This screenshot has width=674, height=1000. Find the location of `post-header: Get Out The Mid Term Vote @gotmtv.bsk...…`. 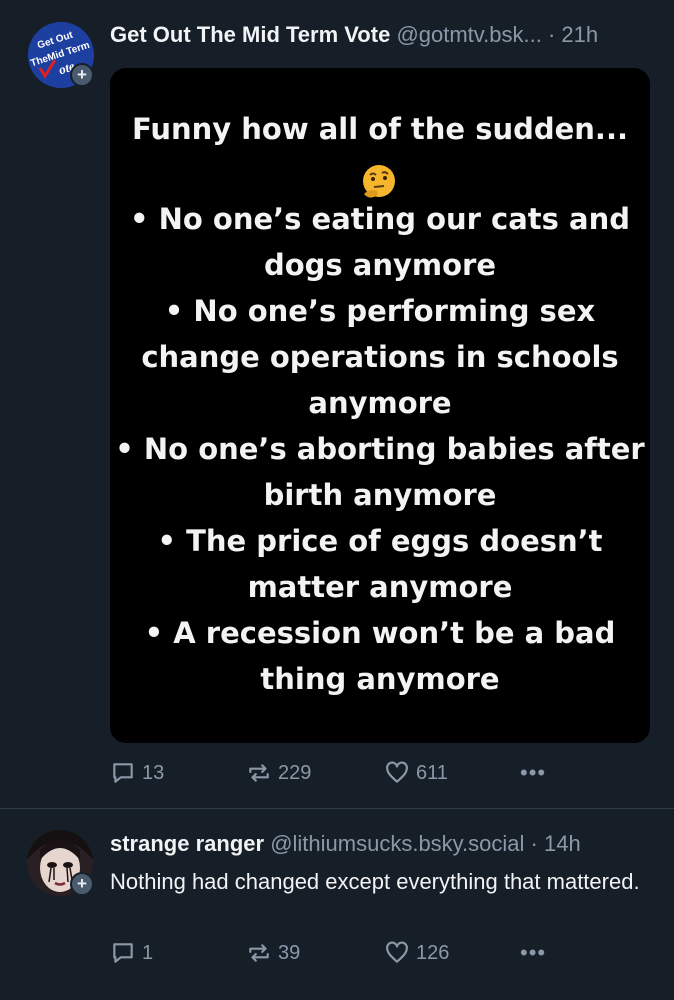

post-header: Get Out The Mid Term Vote @gotmtv.bsk...… is located at coordinates (354, 35).